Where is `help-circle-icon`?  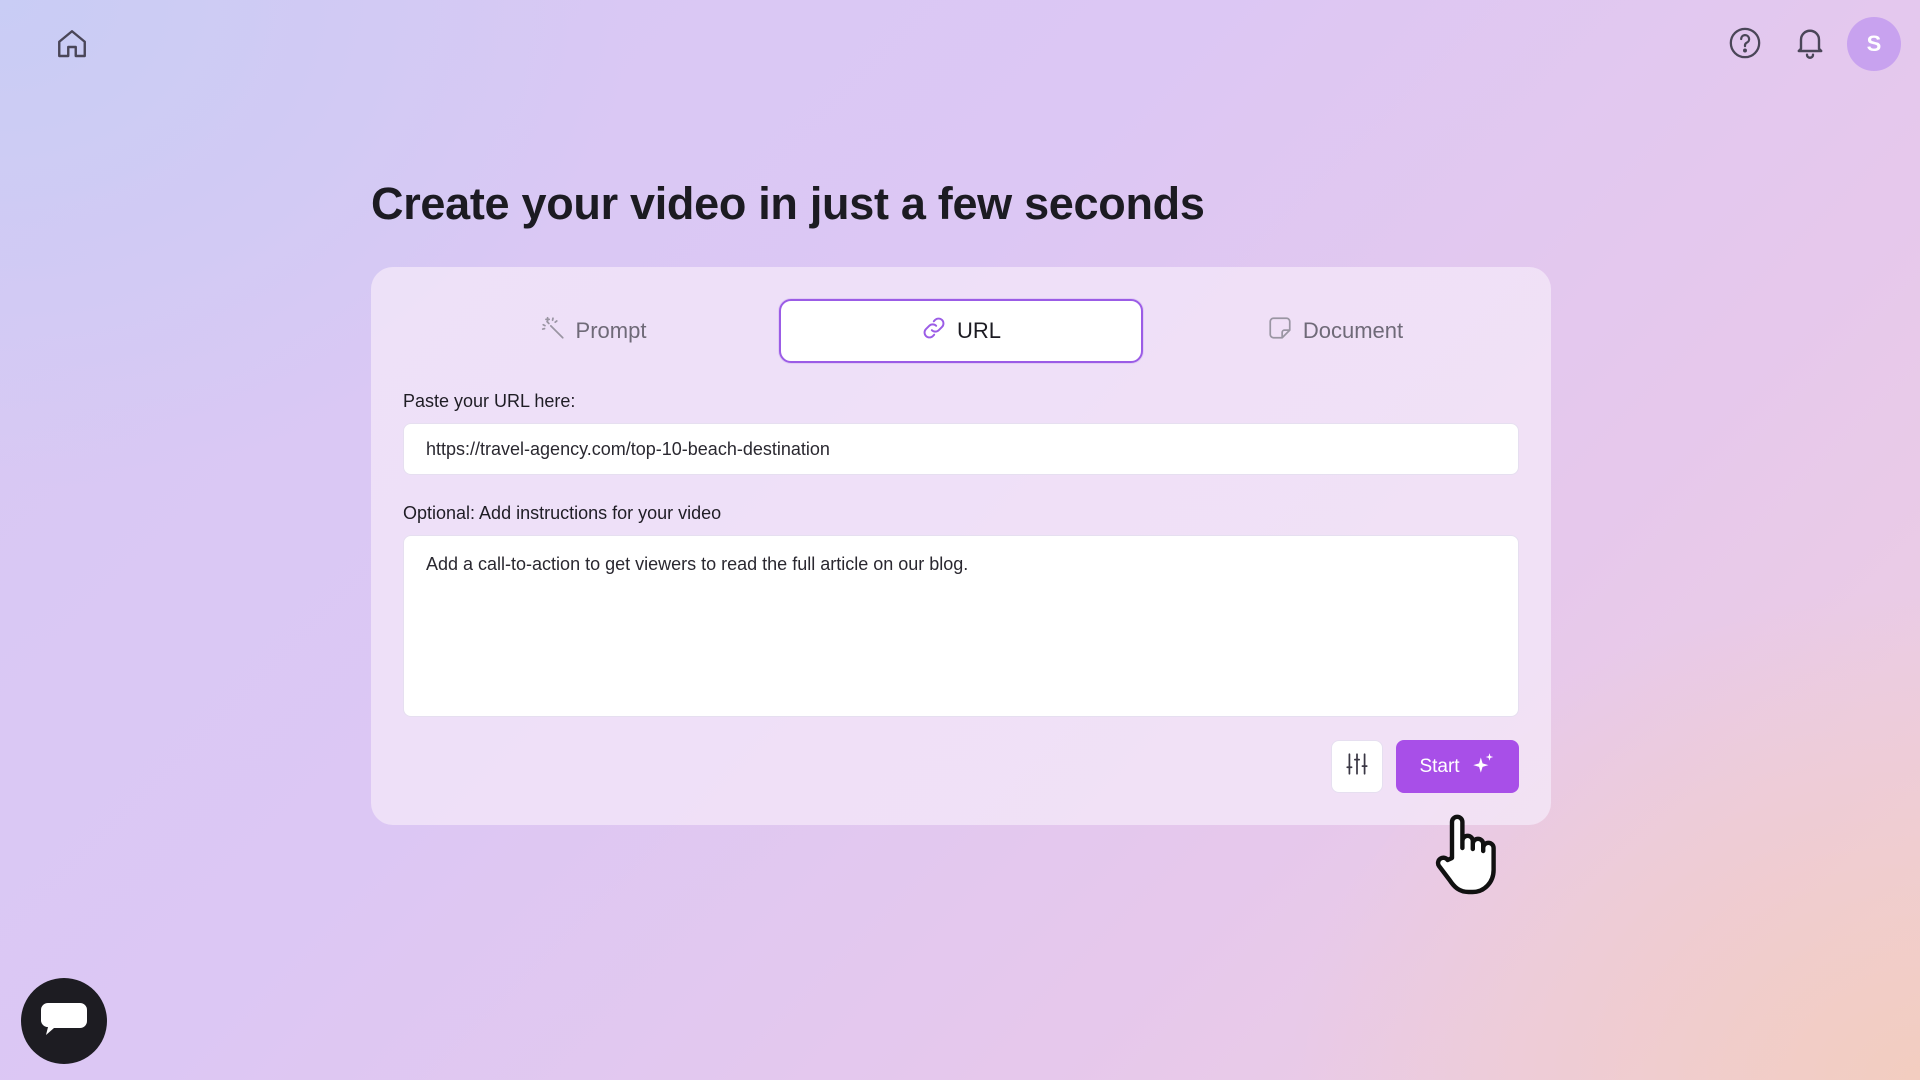
help-circle-icon is located at coordinates (1745, 43).